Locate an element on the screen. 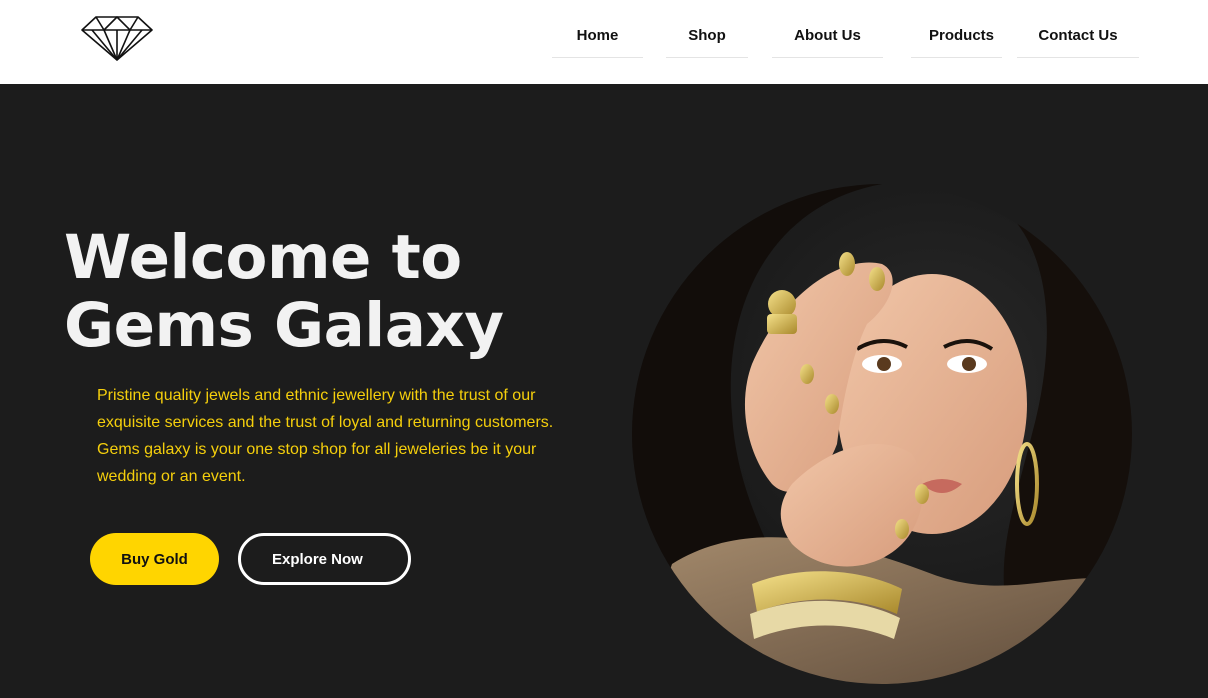 Image resolution: width=1208 pixels, height=698 pixels. diamond-icon is located at coordinates (117, 38).